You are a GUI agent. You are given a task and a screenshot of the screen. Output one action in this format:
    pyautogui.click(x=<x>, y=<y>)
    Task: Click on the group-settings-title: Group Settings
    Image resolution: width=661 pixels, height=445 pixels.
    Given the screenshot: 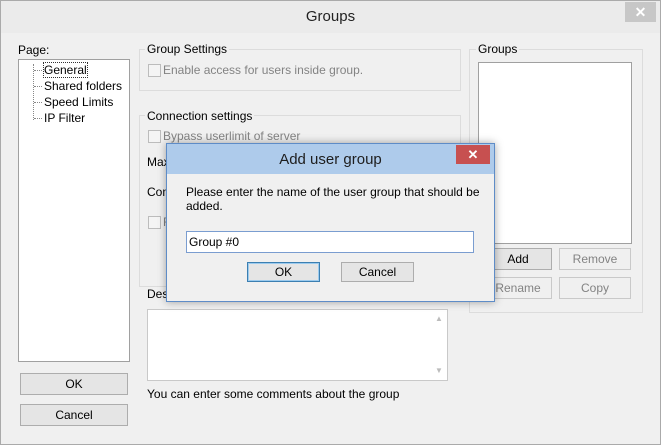 What is the action you would take?
    pyautogui.click(x=187, y=49)
    